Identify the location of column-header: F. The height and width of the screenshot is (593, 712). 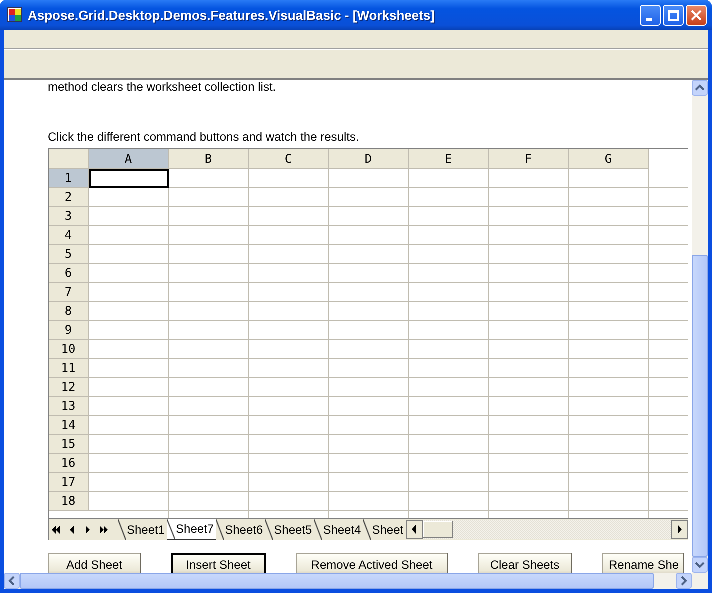
(529, 159).